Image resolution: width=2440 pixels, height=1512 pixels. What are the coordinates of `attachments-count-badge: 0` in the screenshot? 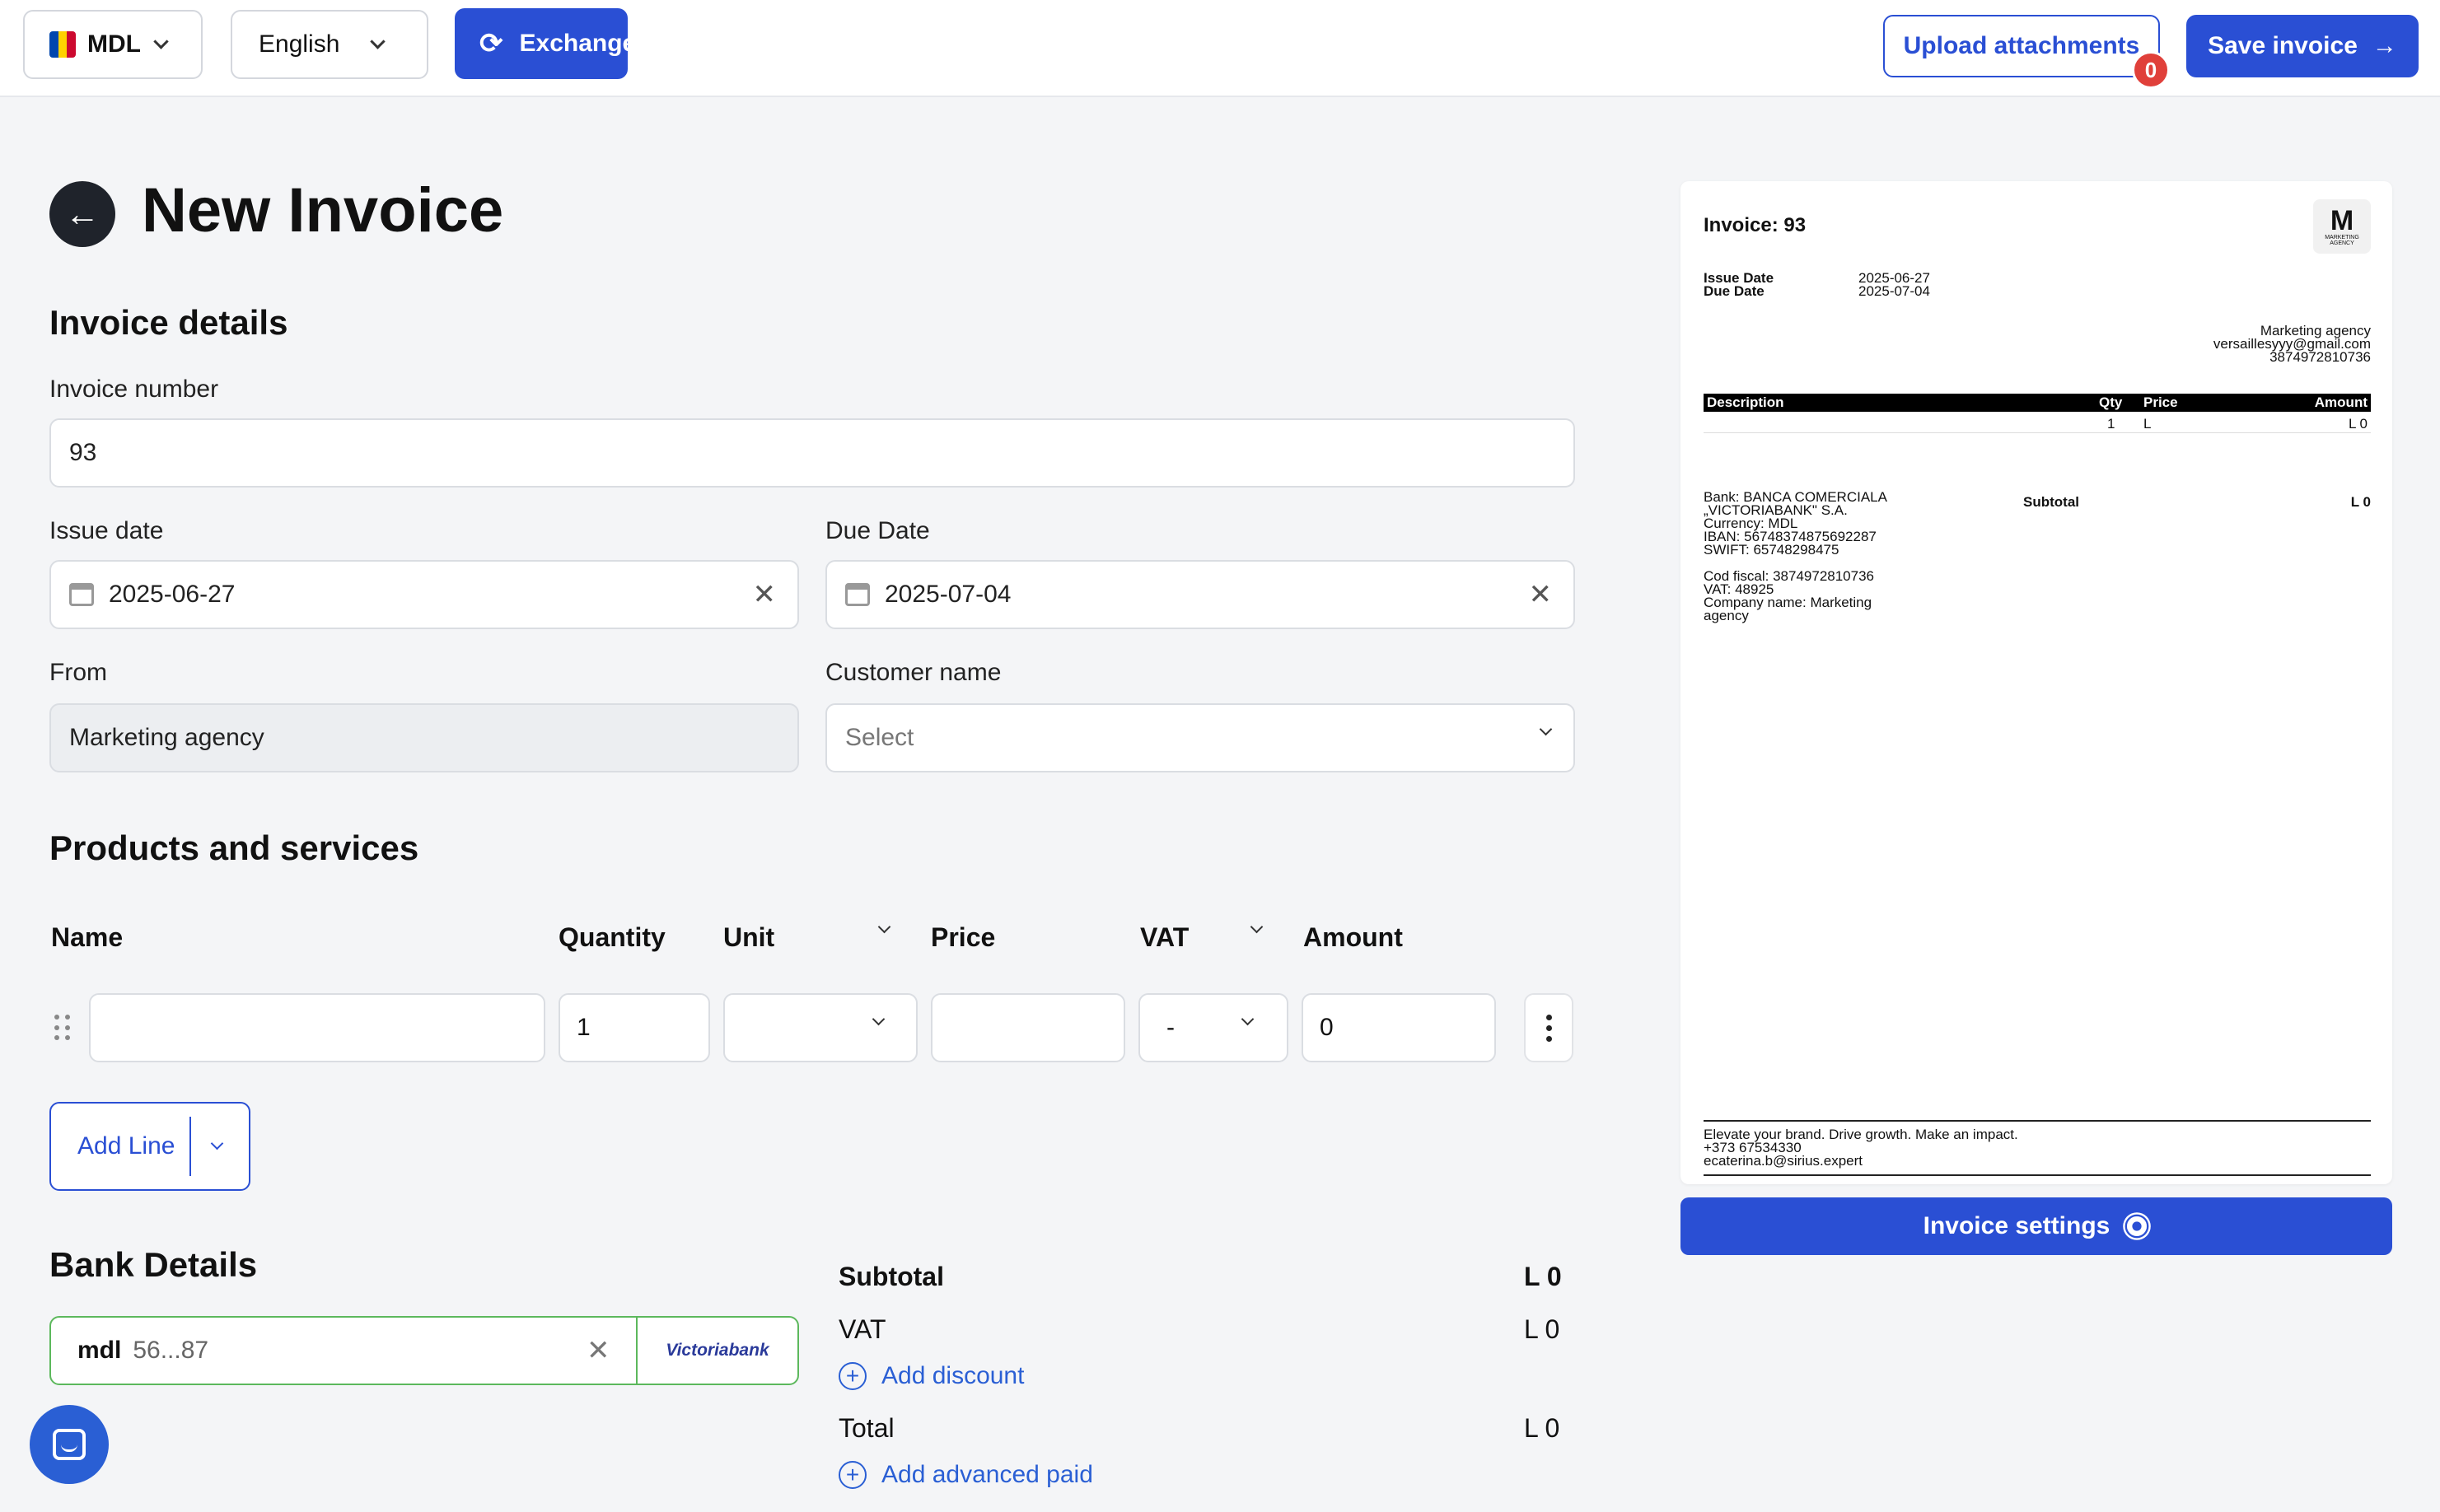 It's located at (2151, 70).